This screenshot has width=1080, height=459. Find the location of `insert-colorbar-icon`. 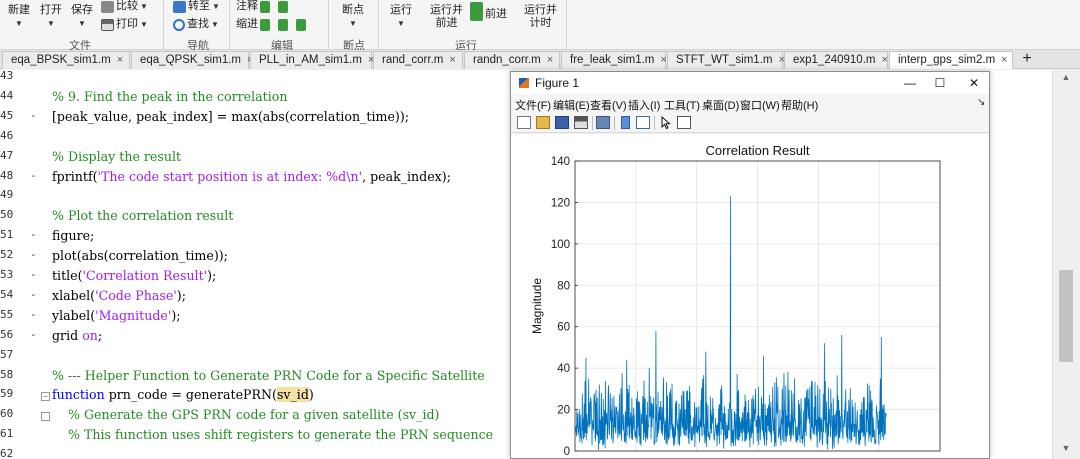

insert-colorbar-icon is located at coordinates (625, 122).